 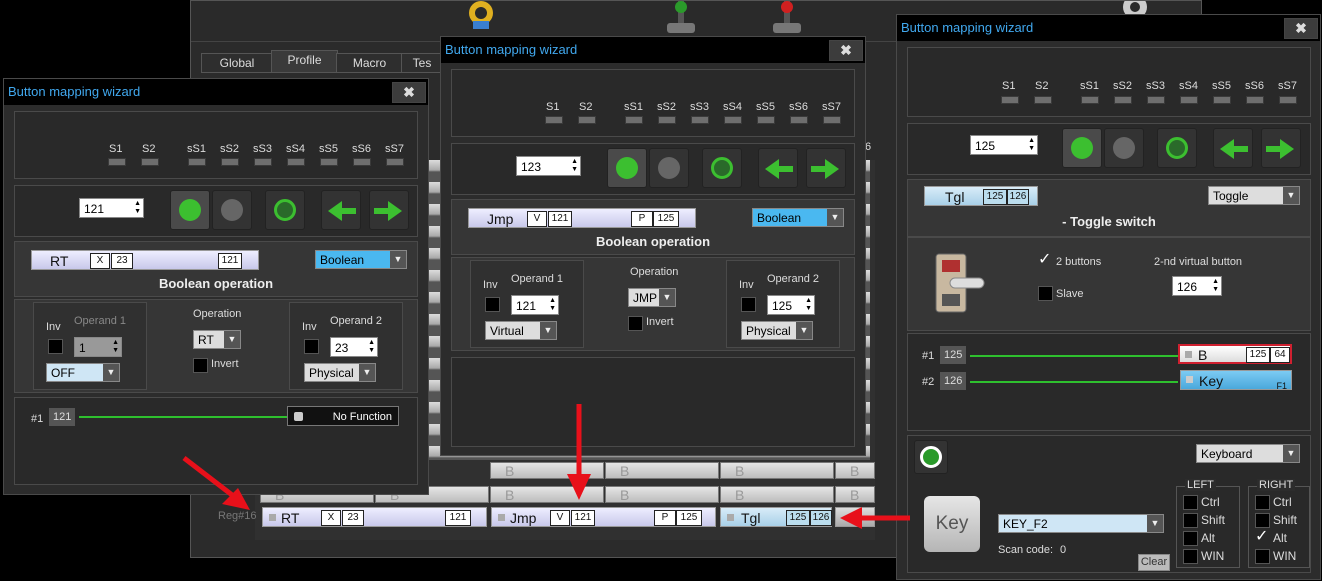 I want to click on tab-test: Tes, so click(x=422, y=63).